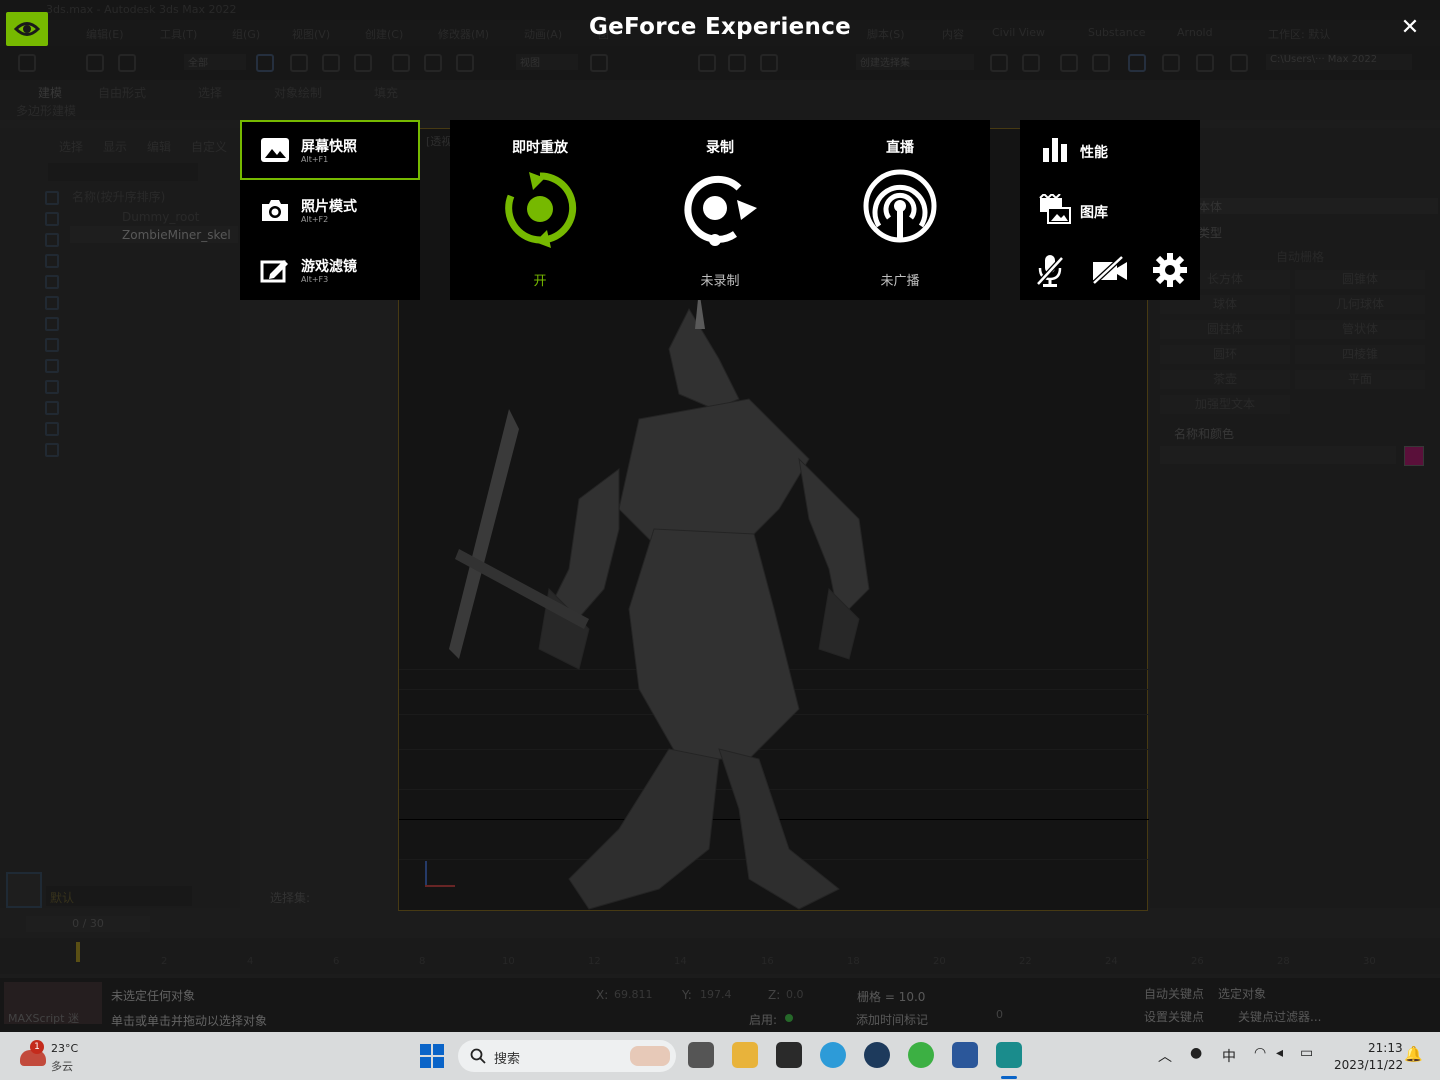 The width and height of the screenshot is (1440, 1080). Describe the element at coordinates (965, 1055) in the screenshot. I see `word-app` at that location.